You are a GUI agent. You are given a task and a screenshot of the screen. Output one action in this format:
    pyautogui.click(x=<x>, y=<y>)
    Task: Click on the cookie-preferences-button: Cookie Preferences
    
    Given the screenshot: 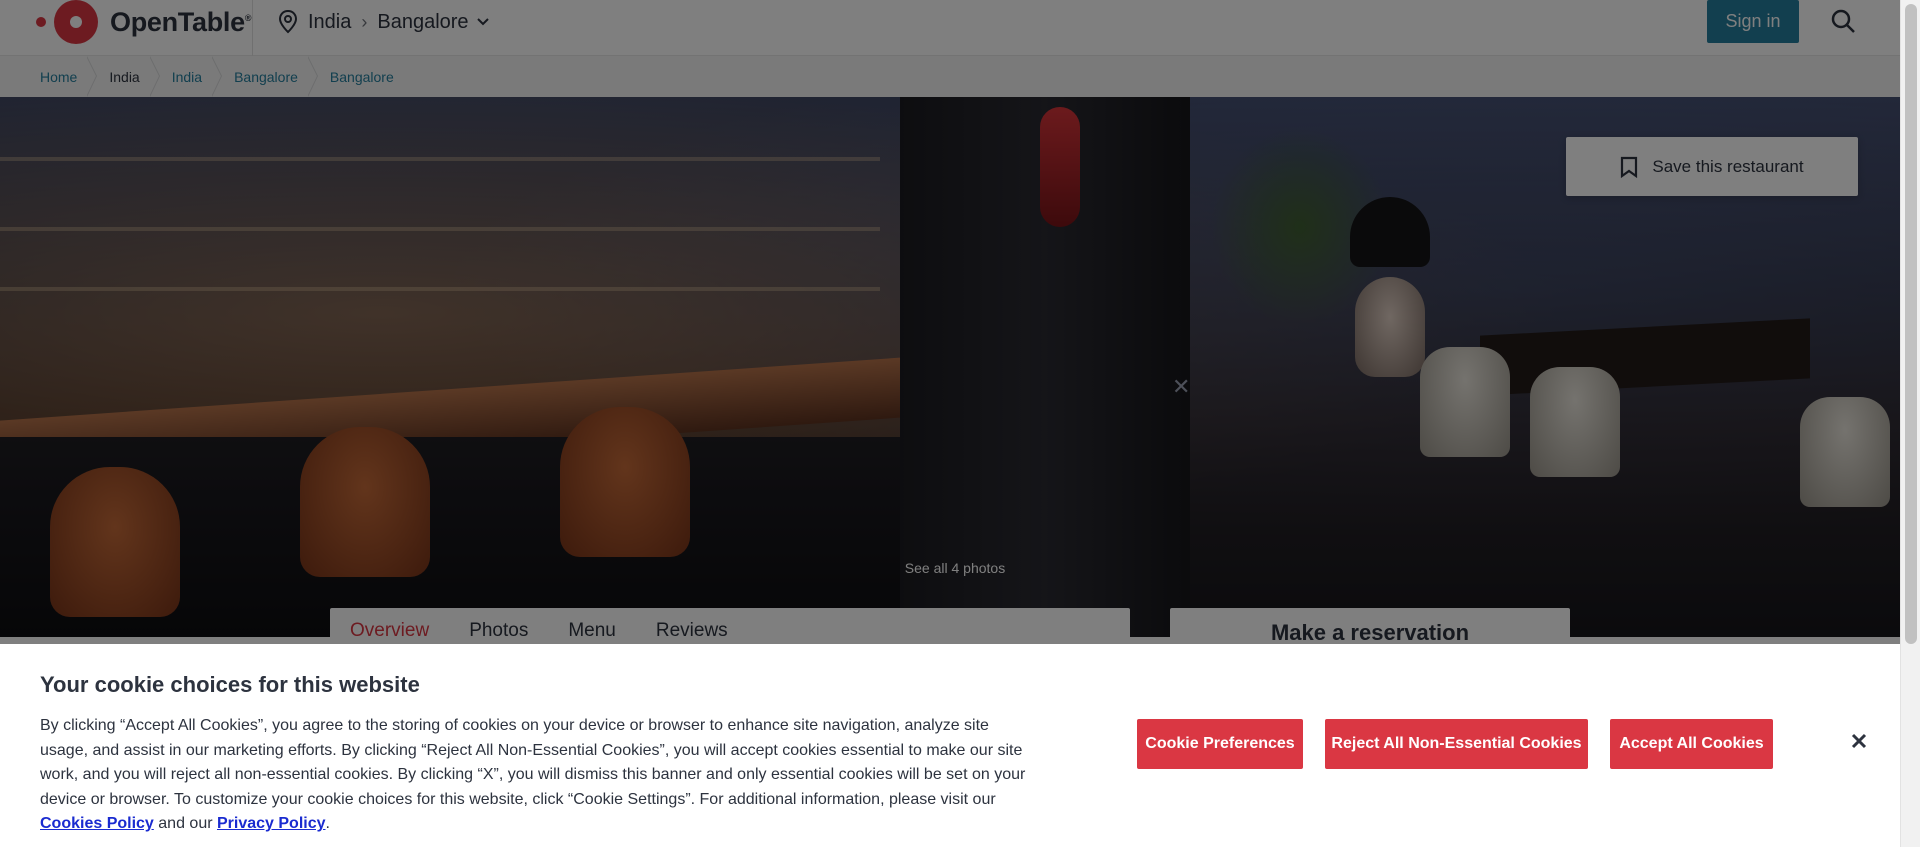 What is the action you would take?
    pyautogui.click(x=1220, y=744)
    